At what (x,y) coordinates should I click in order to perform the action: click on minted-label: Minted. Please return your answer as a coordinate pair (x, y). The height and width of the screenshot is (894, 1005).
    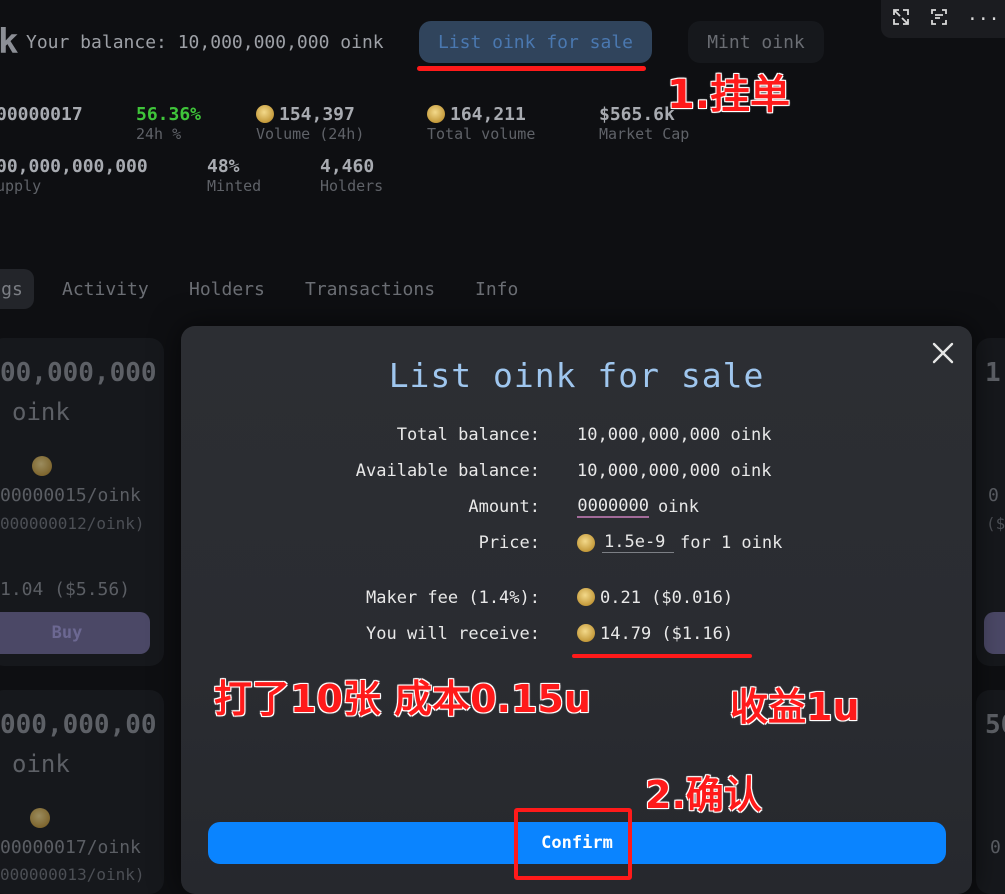
    Looking at the image, I should click on (234, 186).